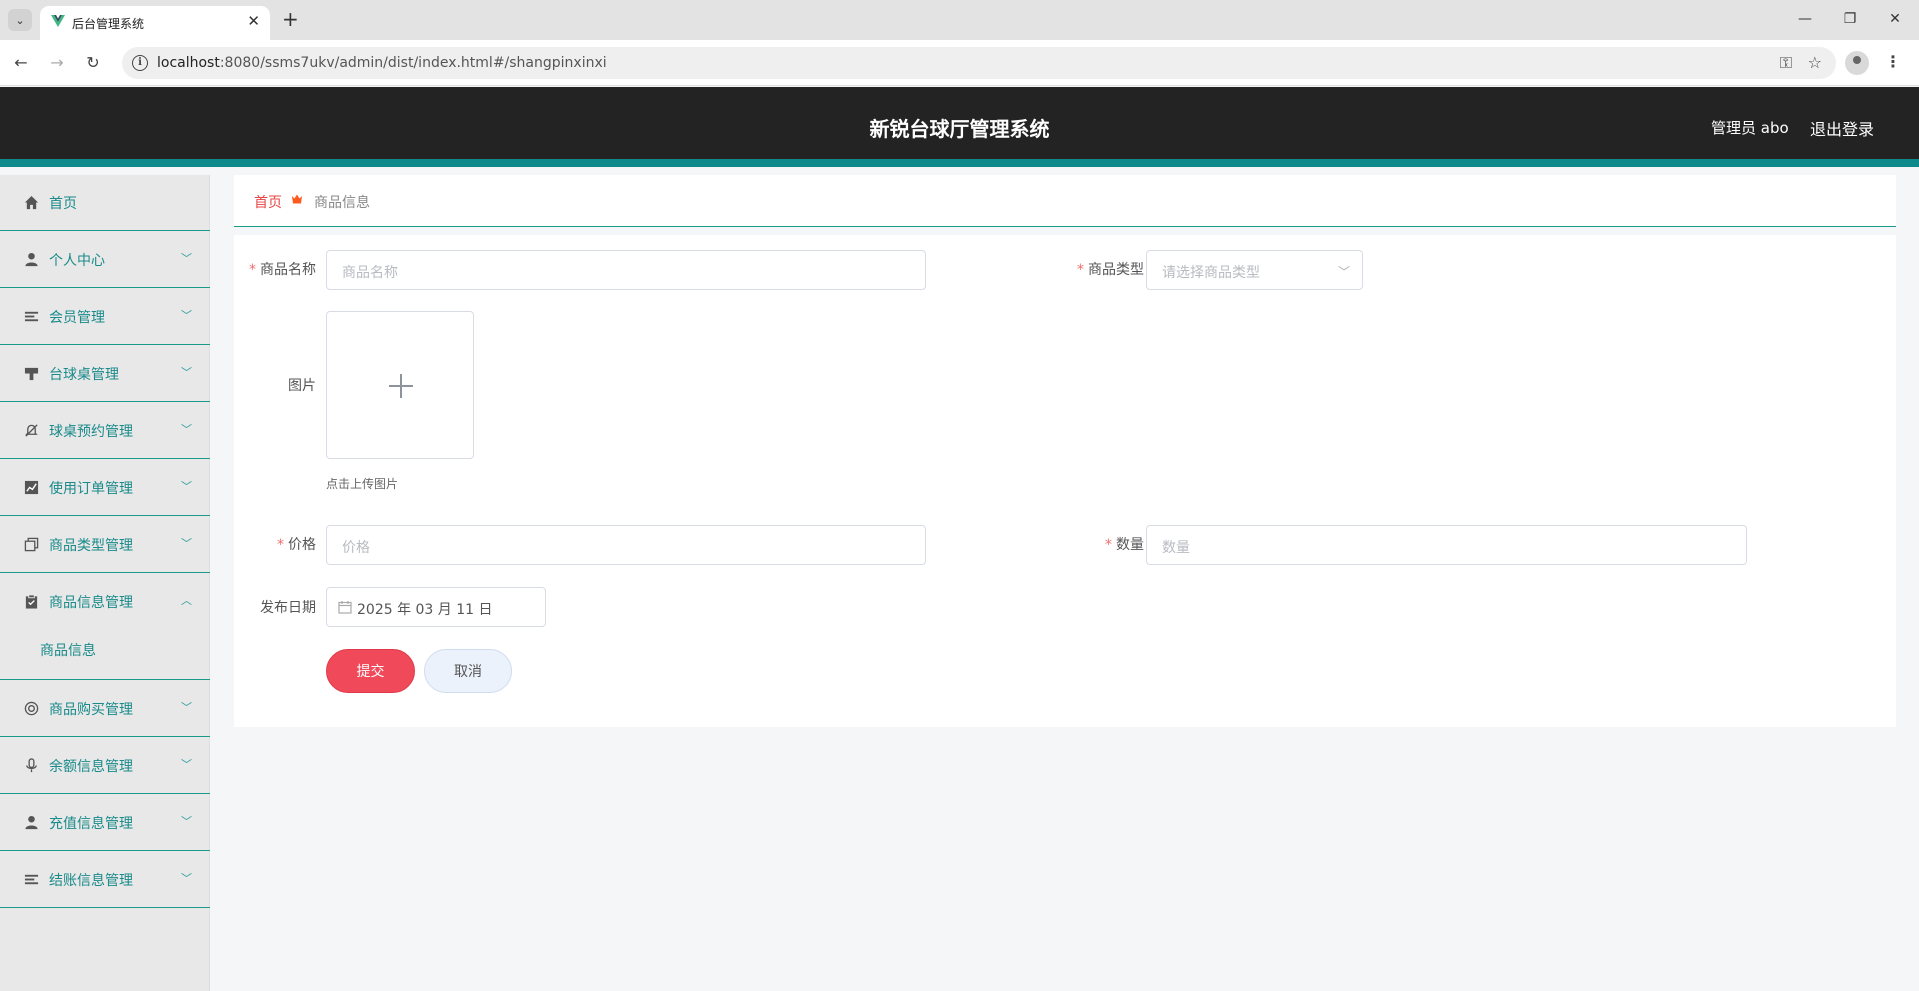  I want to click on browser-tab: 后台管理系统 ✕, so click(155, 23).